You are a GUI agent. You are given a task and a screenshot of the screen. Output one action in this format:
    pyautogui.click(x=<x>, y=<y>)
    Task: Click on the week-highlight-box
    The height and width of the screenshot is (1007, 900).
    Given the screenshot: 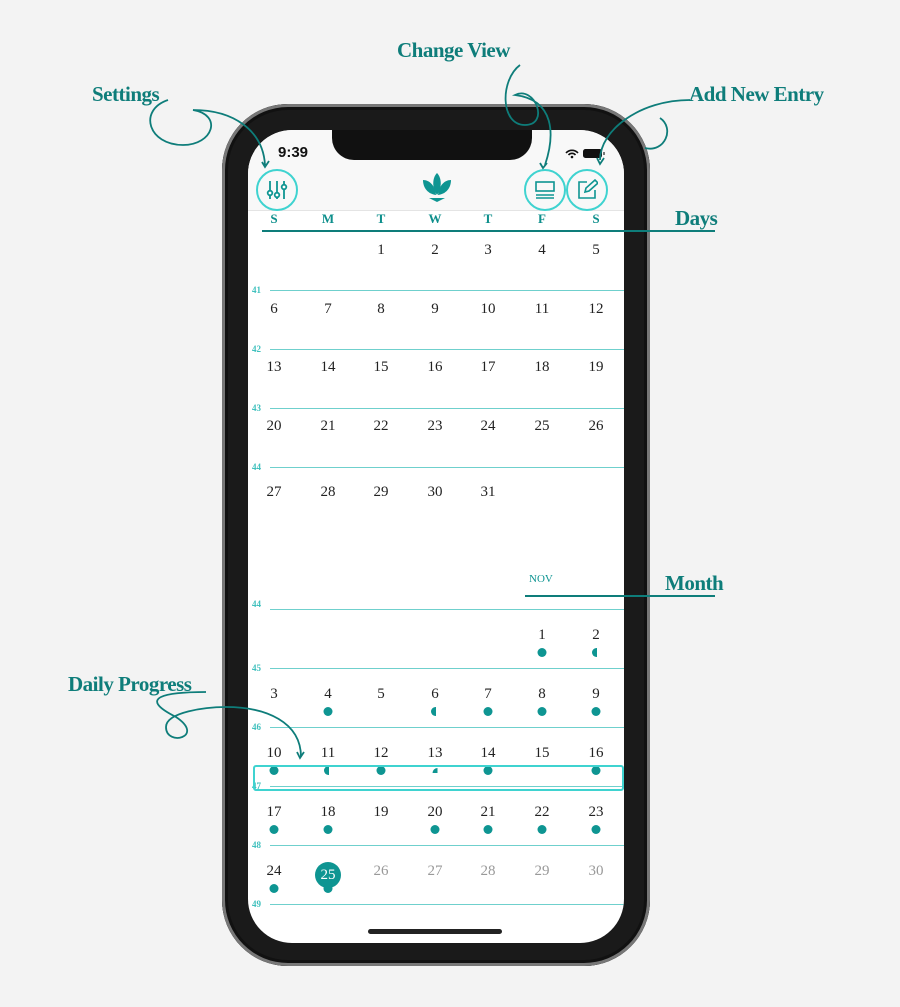 What is the action you would take?
    pyautogui.click(x=438, y=778)
    